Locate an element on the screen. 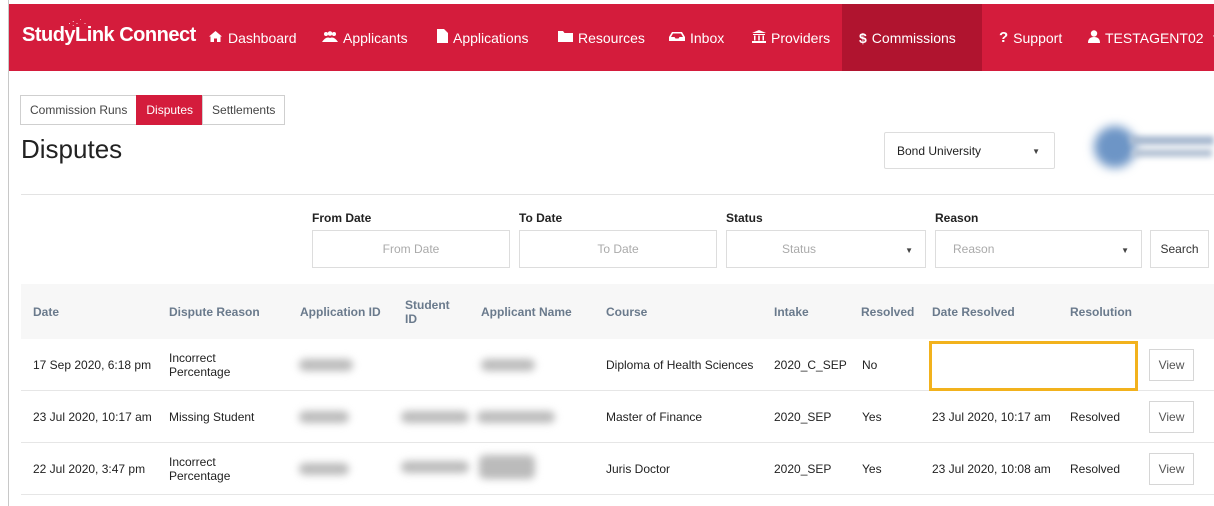  brand-logo: ·:·˙· StudyLink Connect is located at coordinates (109, 36).